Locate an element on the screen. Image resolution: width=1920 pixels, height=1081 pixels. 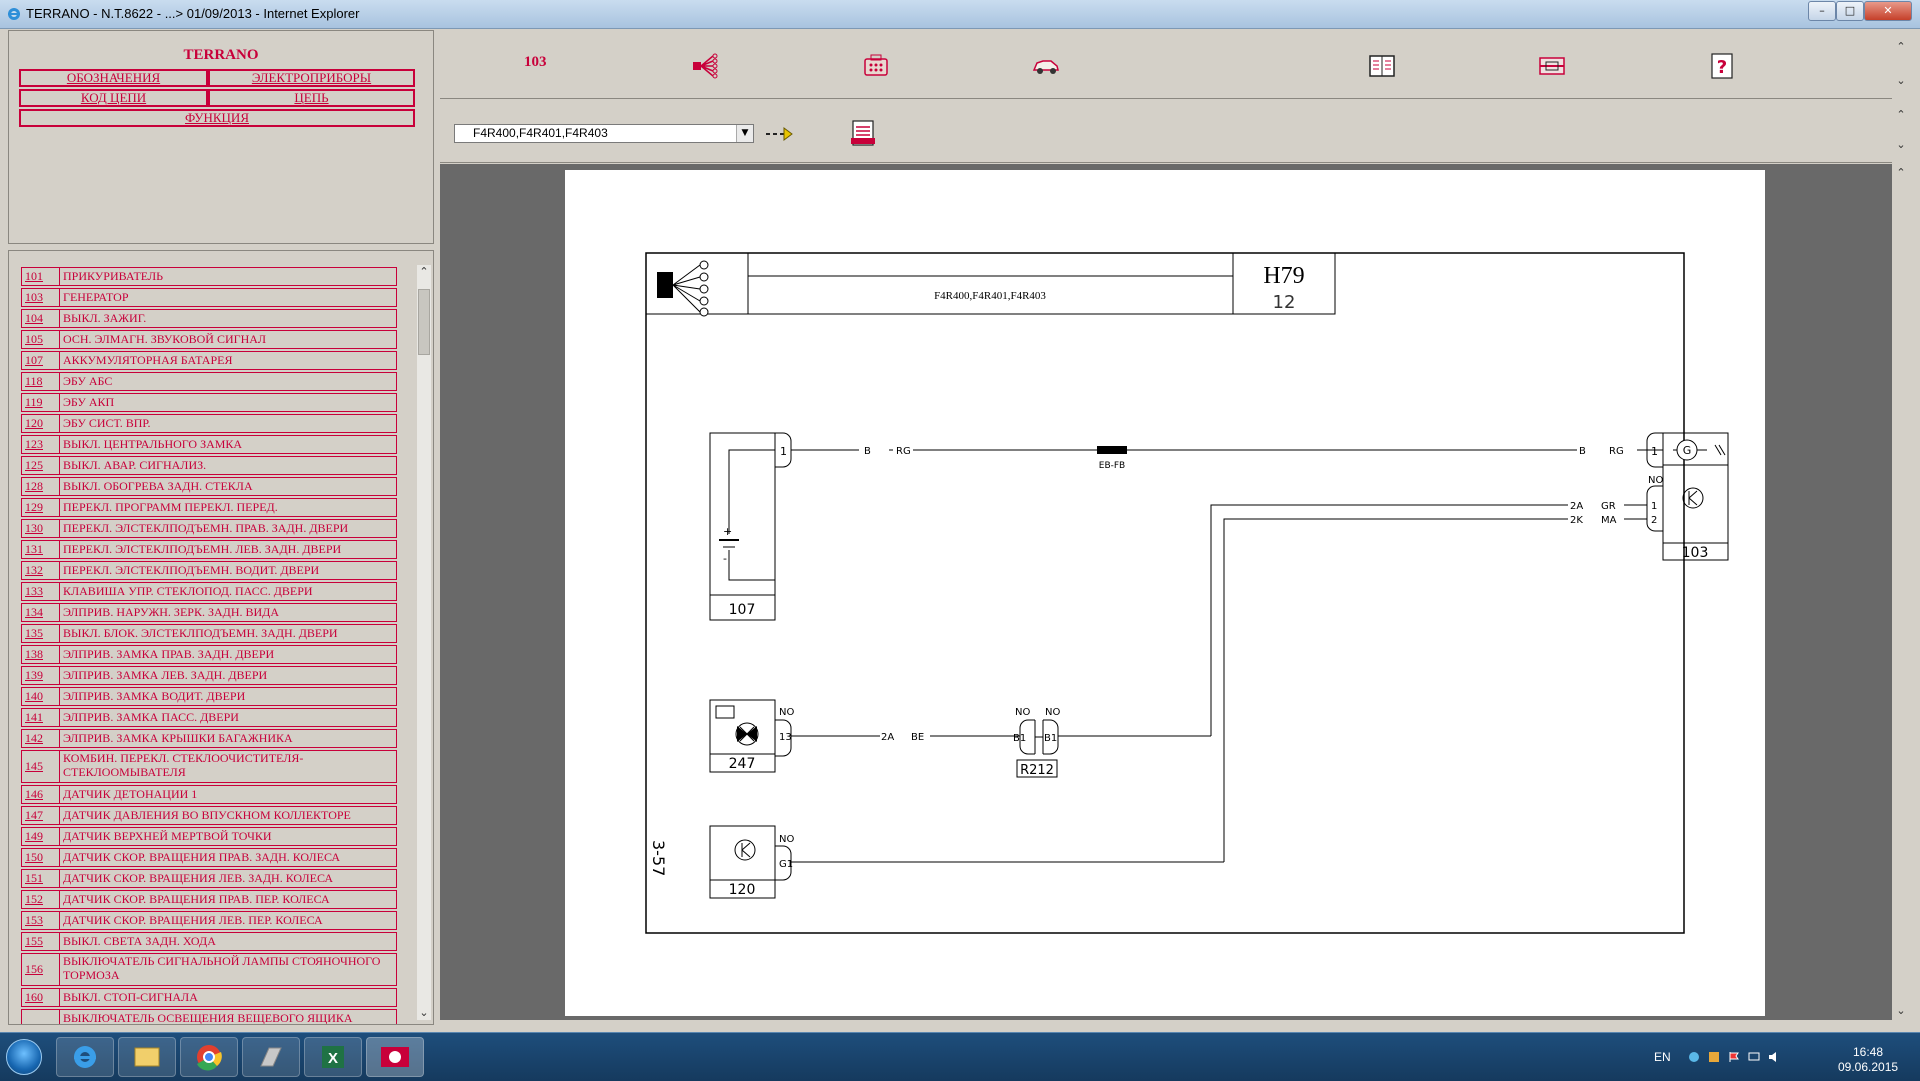
list-item: 141 ЭЛПРИВ. ЗАМКА ПАСС. ДВЕРИ is located at coordinates (209, 717).